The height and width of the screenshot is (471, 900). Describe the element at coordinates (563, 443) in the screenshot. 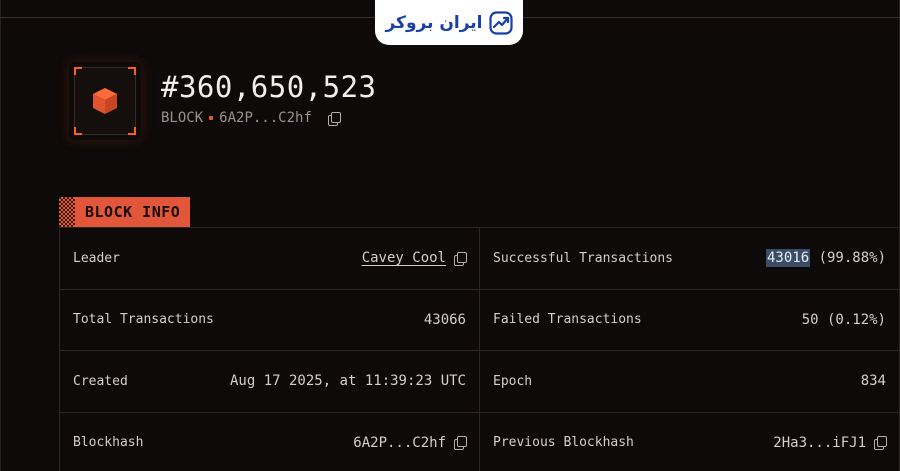

I see `previous-blockhash-label: Previous Blockhash` at that location.